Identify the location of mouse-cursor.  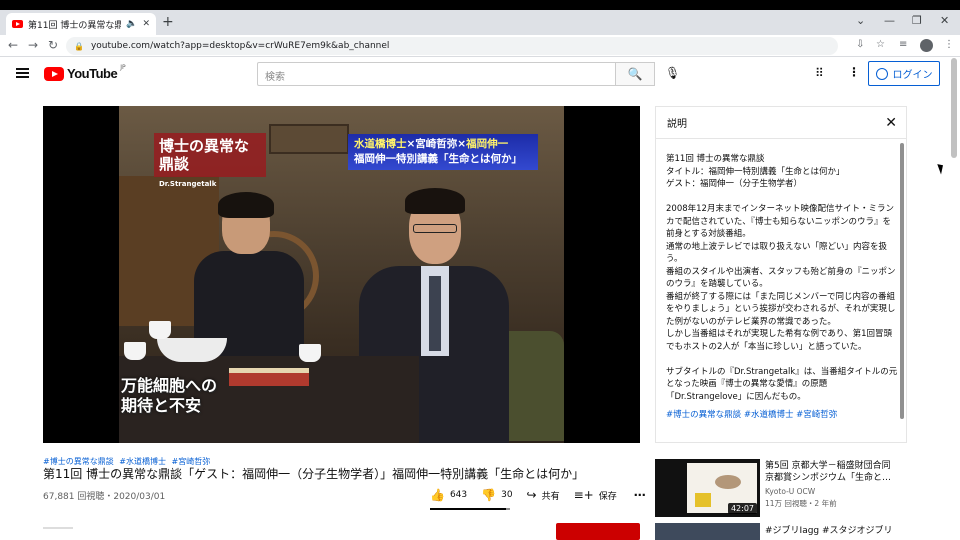
(941, 168).